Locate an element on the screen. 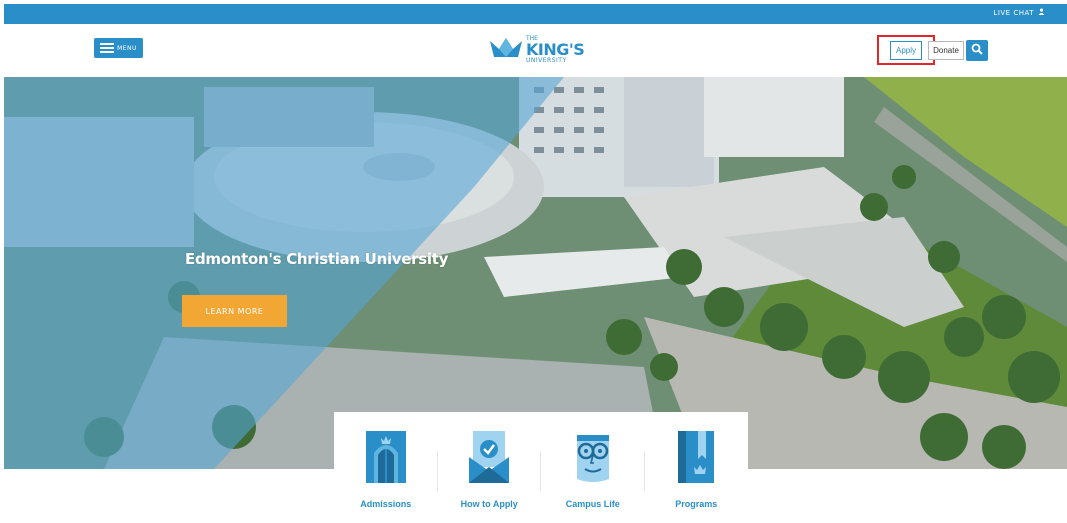 The height and width of the screenshot is (523, 1067). menu-button: MENU is located at coordinates (118, 48).